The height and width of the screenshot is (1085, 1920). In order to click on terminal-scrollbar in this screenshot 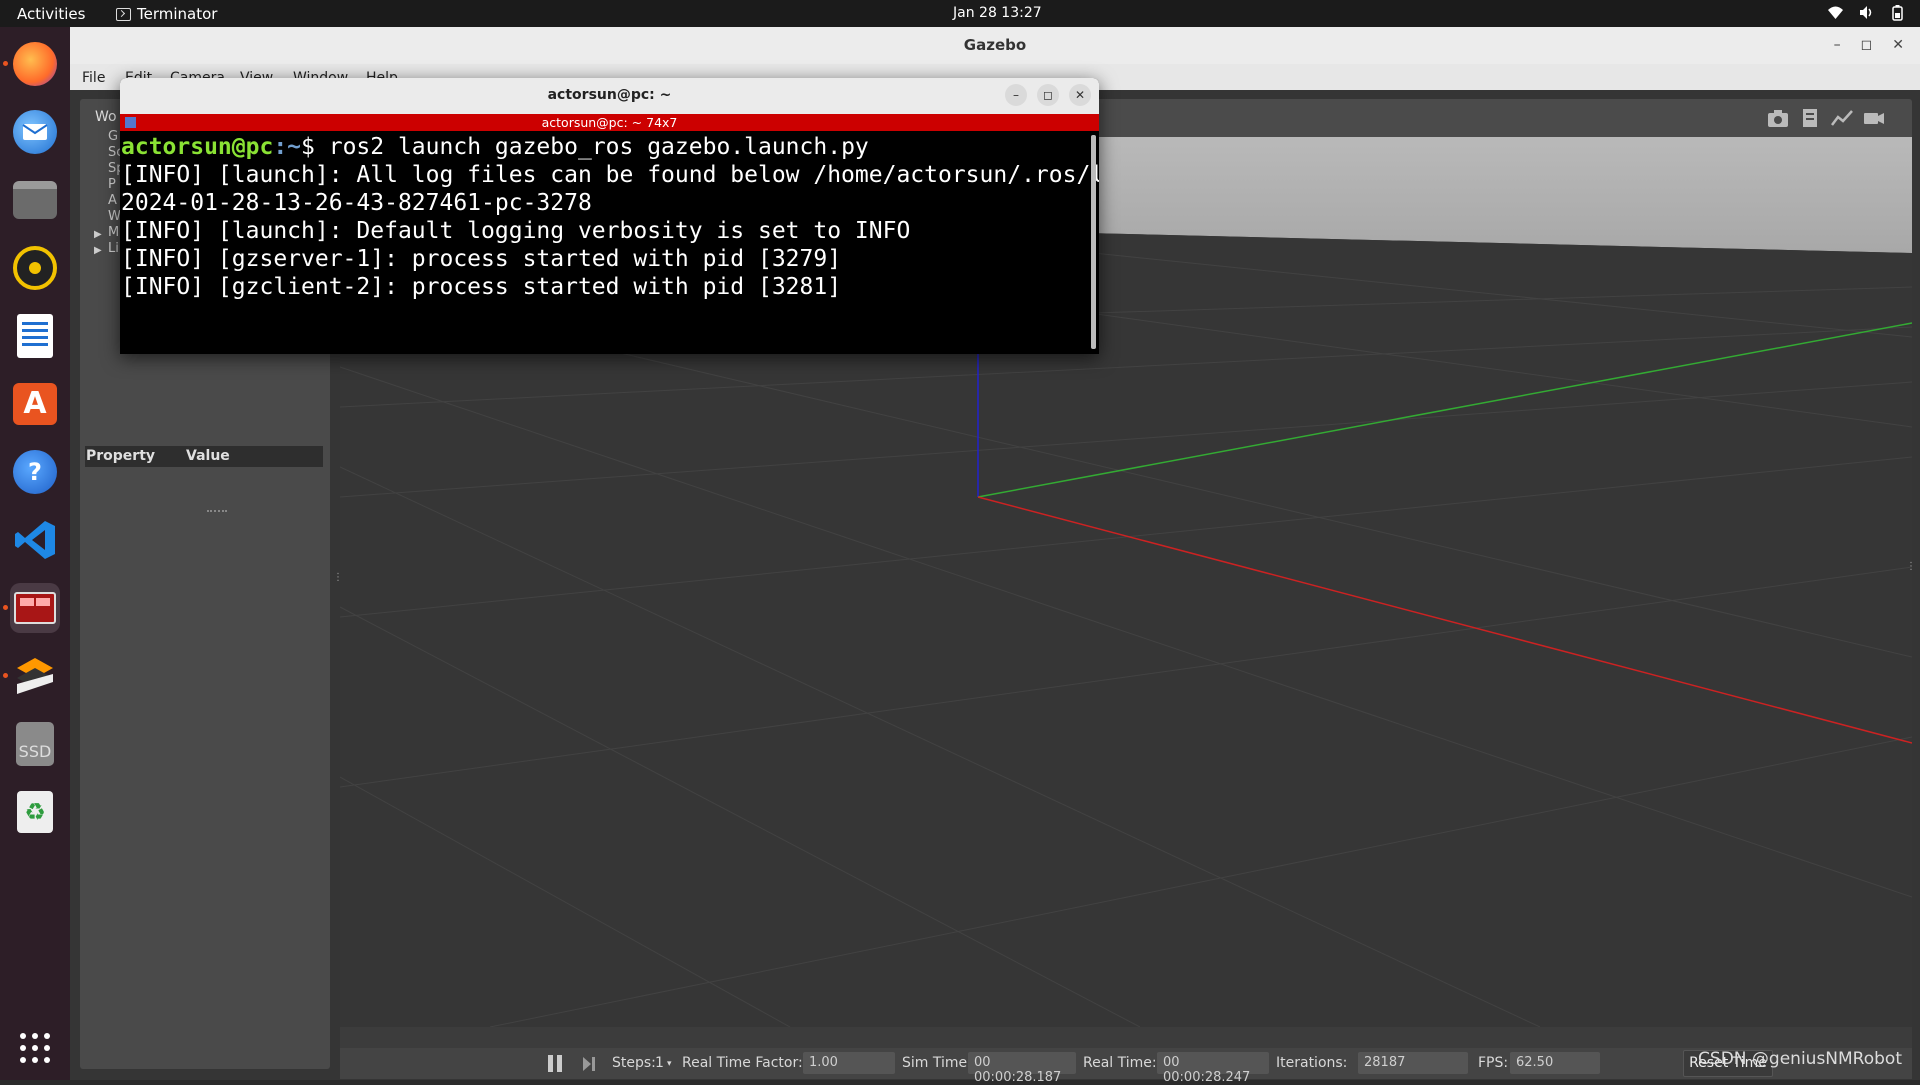, I will do `click(1093, 242)`.